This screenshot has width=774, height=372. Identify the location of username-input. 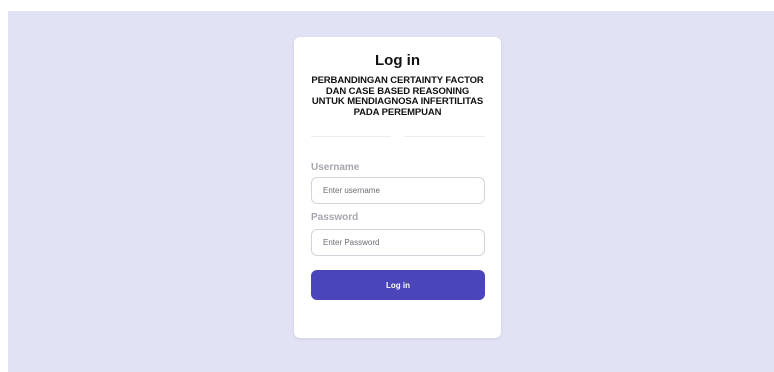
(398, 190).